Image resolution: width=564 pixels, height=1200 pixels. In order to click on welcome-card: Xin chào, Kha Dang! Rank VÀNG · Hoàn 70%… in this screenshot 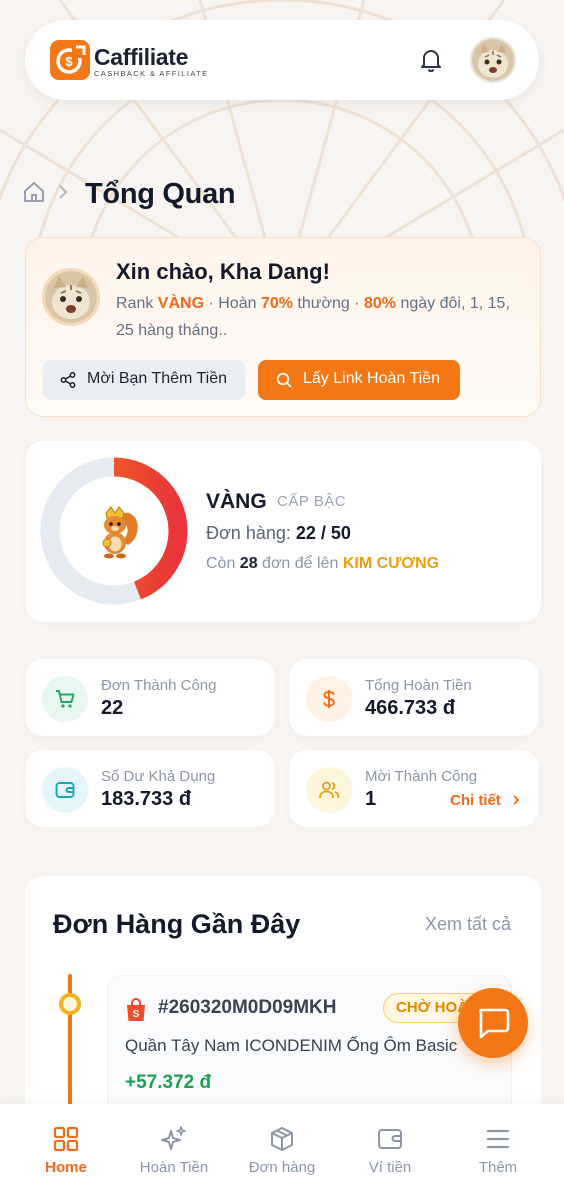, I will do `click(283, 327)`.